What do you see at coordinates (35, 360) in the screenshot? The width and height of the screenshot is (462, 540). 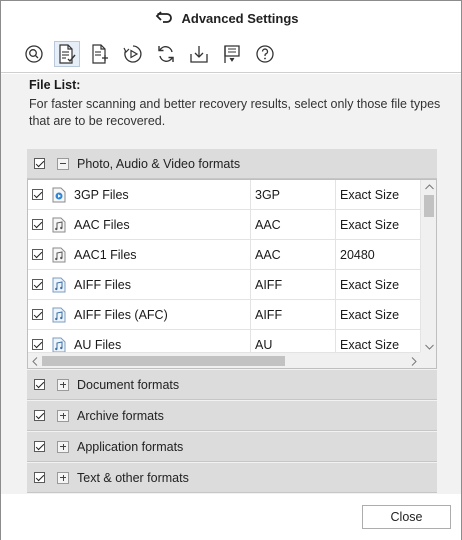 I see `scroll-left-arrow-icon` at bounding box center [35, 360].